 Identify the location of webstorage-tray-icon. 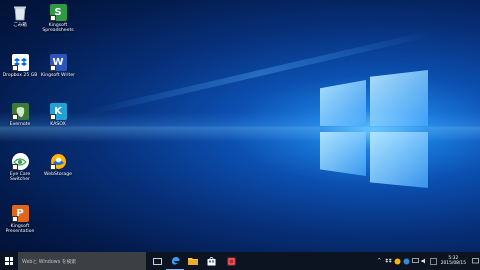
(397, 261).